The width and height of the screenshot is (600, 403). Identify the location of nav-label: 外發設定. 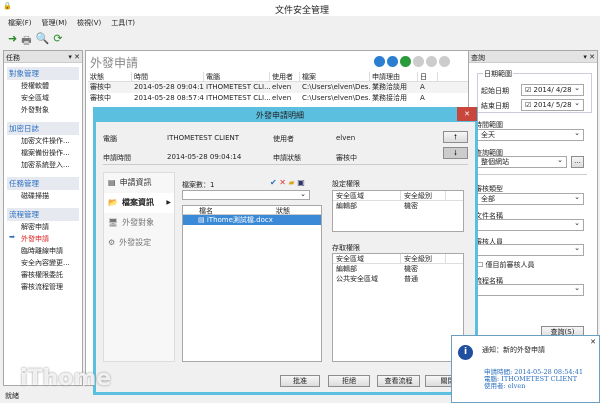
(135, 242).